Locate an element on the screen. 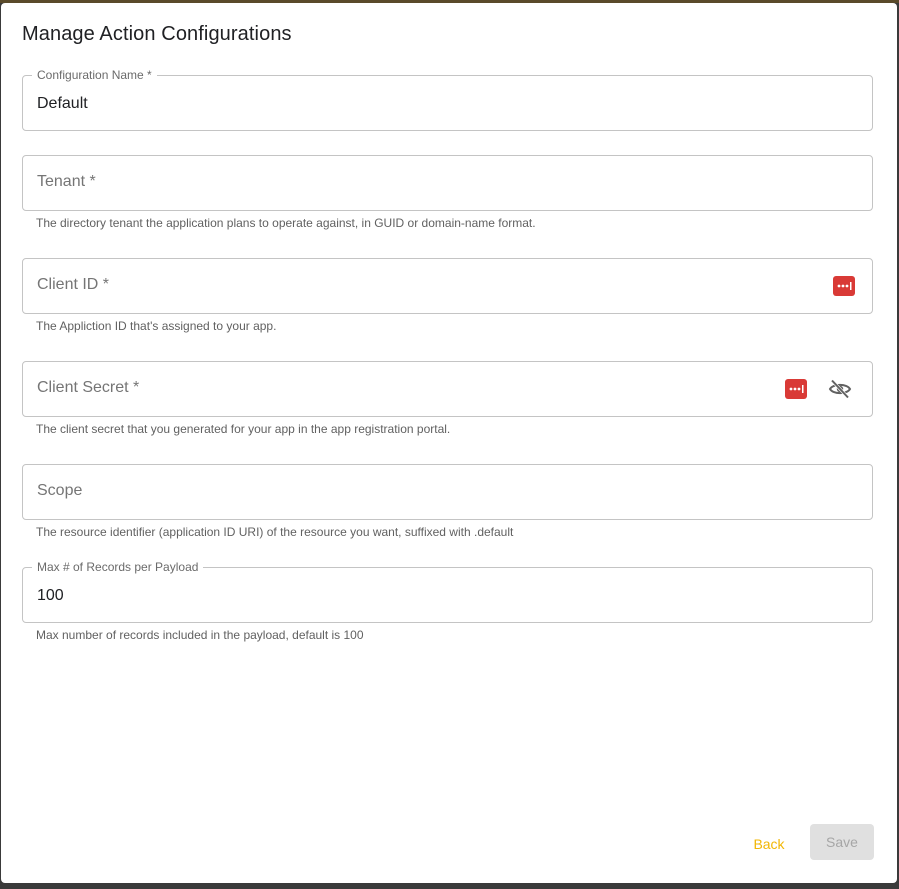  scope-placeholder: Scope is located at coordinates (59, 491).